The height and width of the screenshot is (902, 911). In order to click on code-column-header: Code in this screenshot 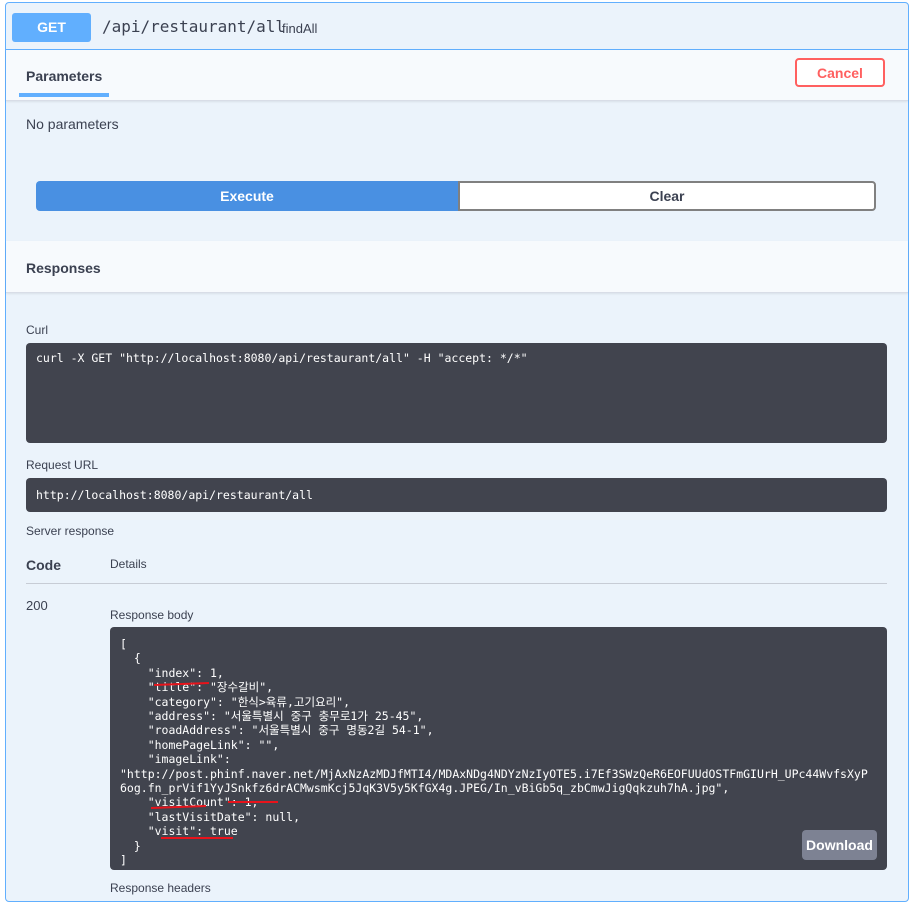, I will do `click(43, 565)`.